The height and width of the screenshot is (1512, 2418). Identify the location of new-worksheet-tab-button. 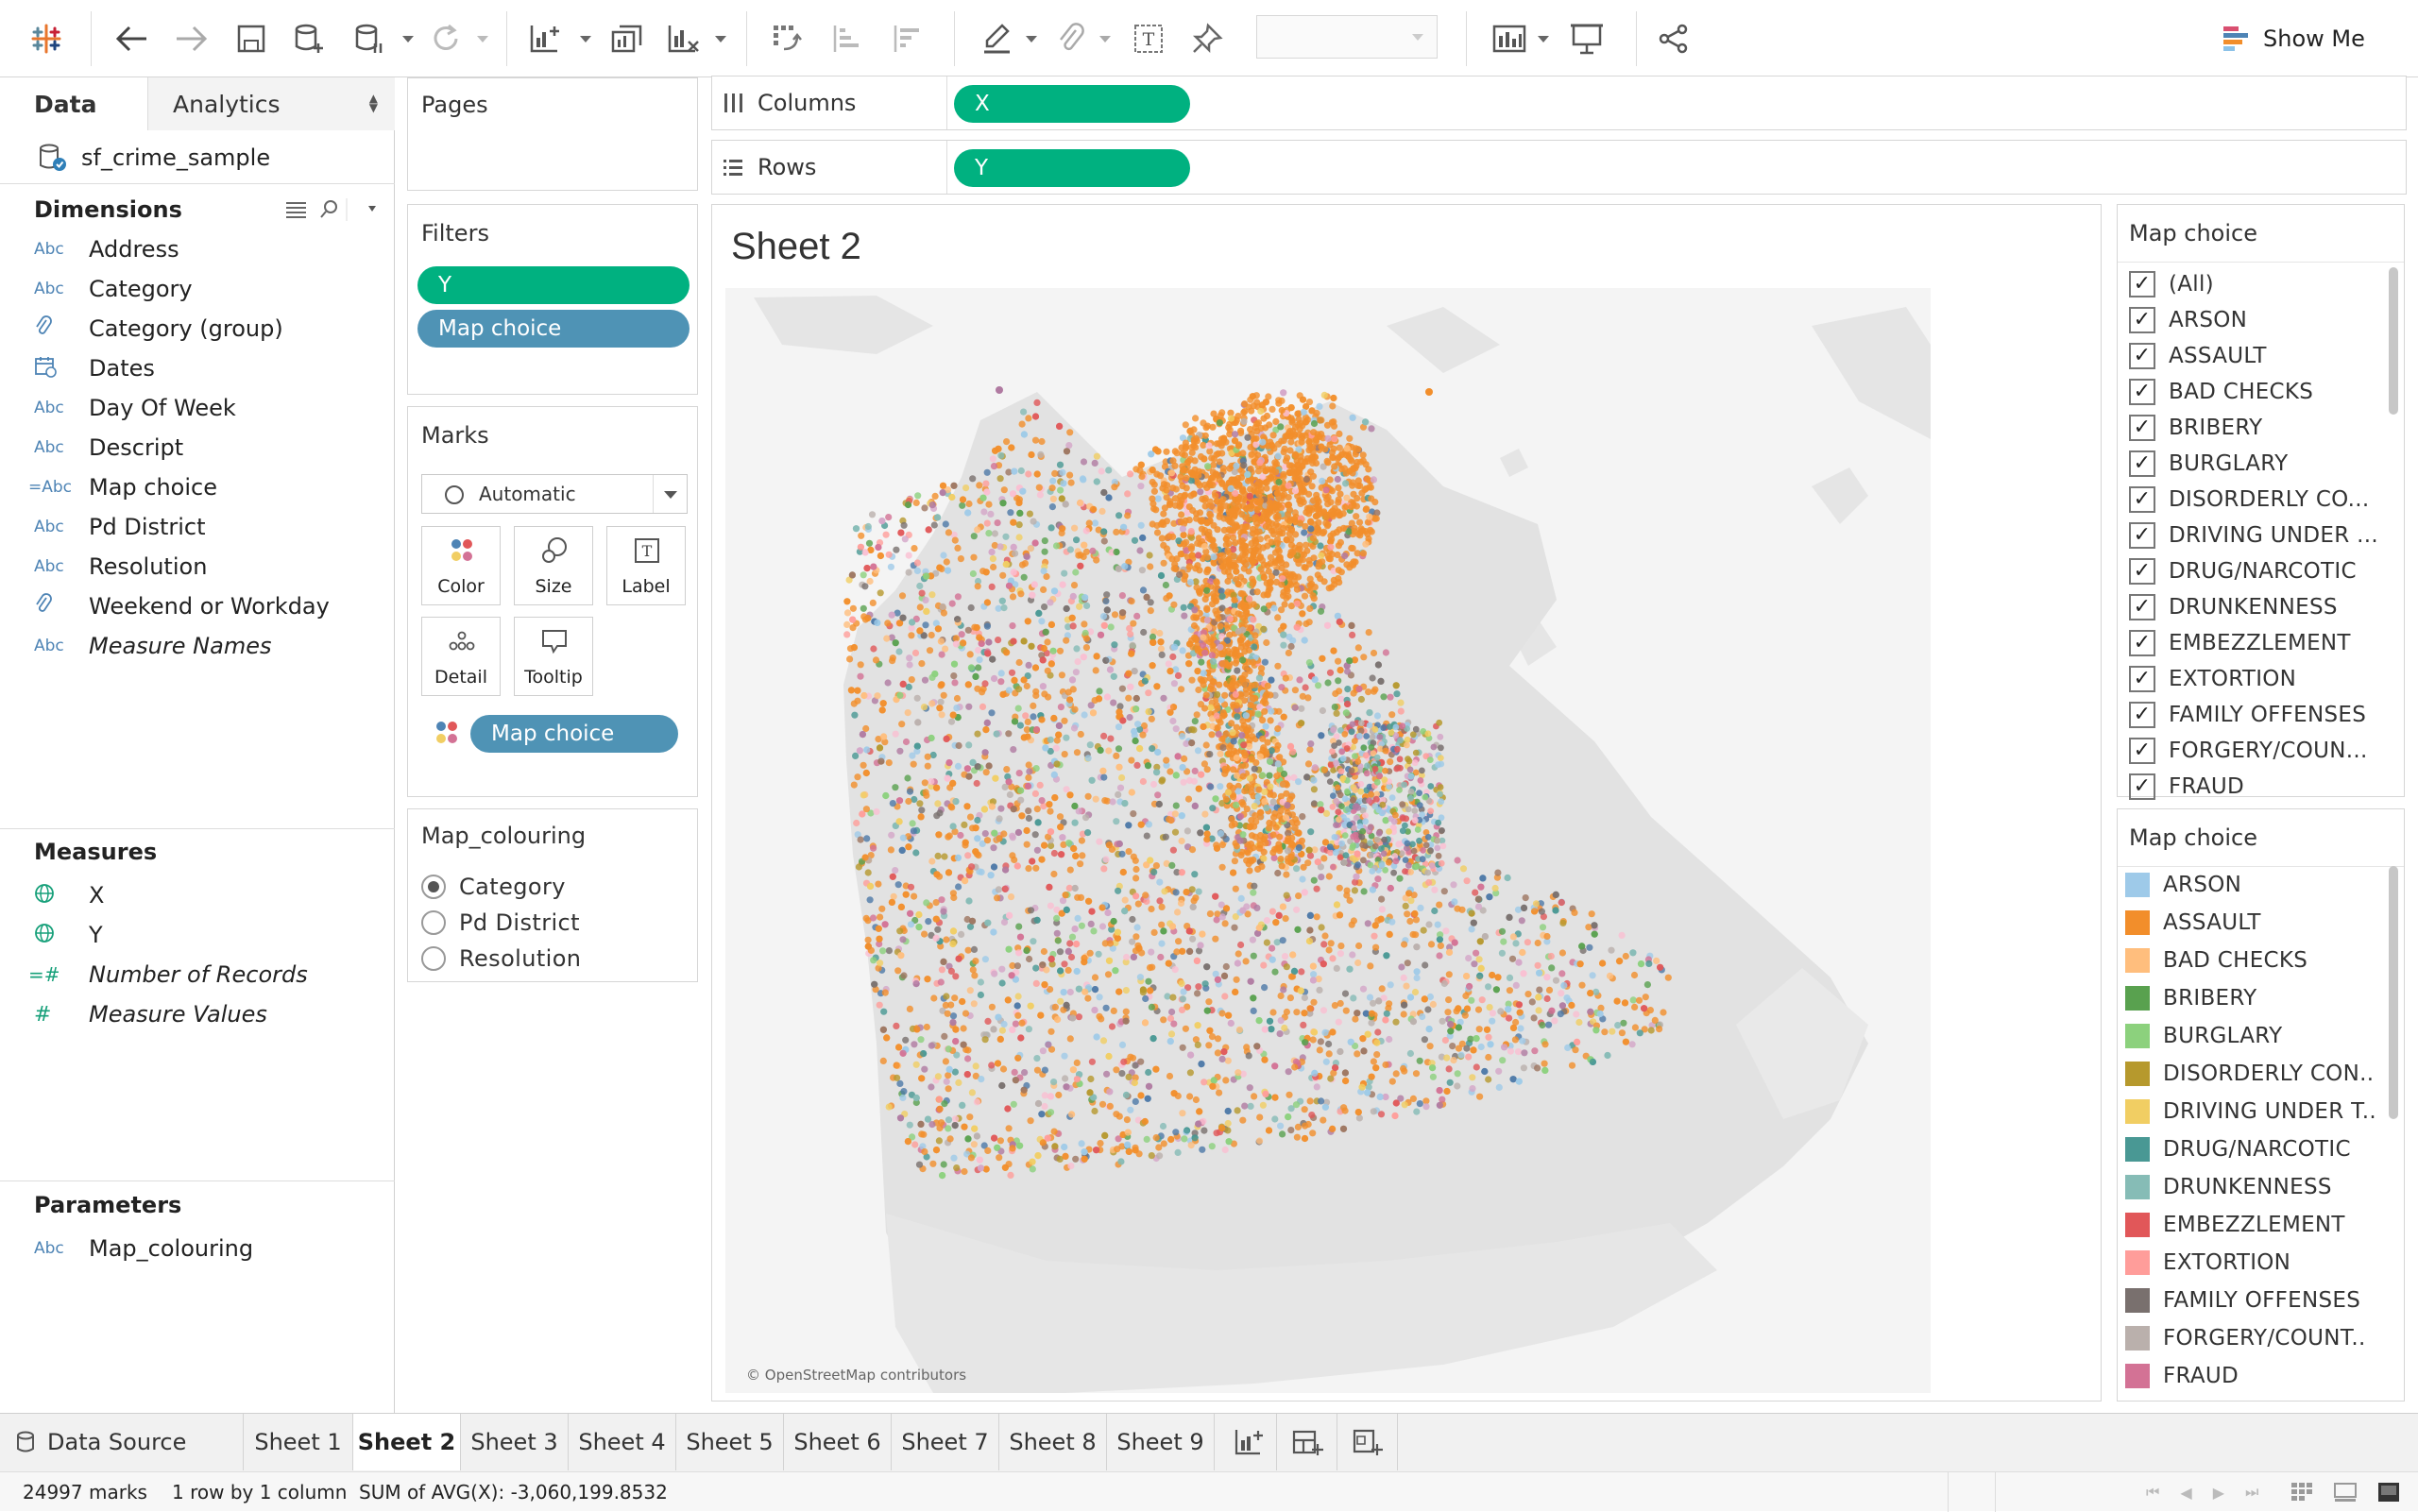
(1249, 1442).